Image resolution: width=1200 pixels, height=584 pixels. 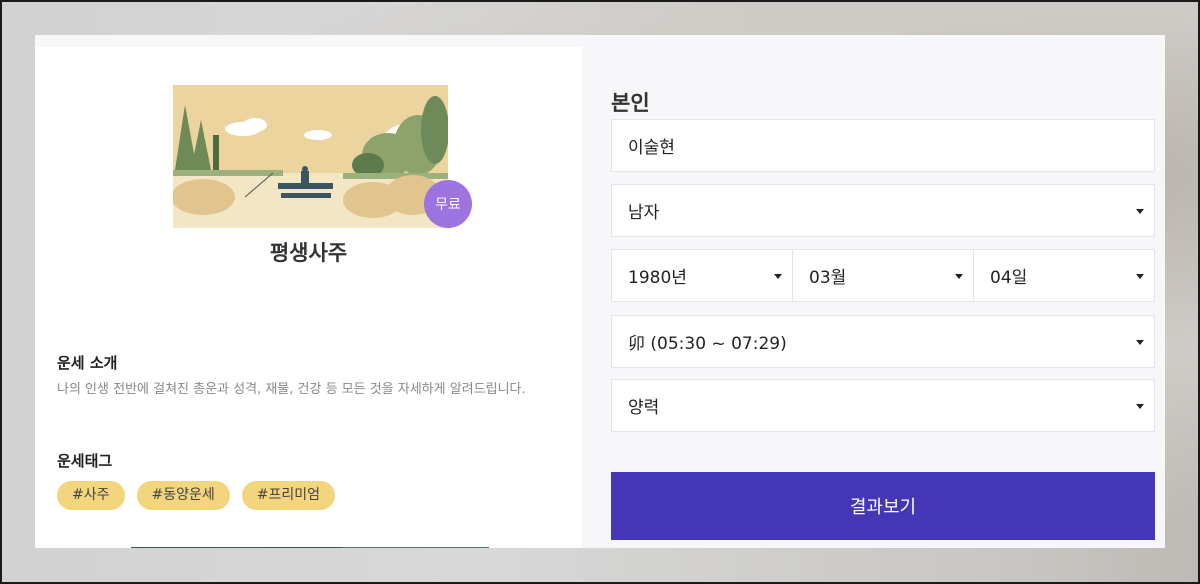 What do you see at coordinates (288, 495) in the screenshot?
I see `tag-premium: #프리미엄` at bounding box center [288, 495].